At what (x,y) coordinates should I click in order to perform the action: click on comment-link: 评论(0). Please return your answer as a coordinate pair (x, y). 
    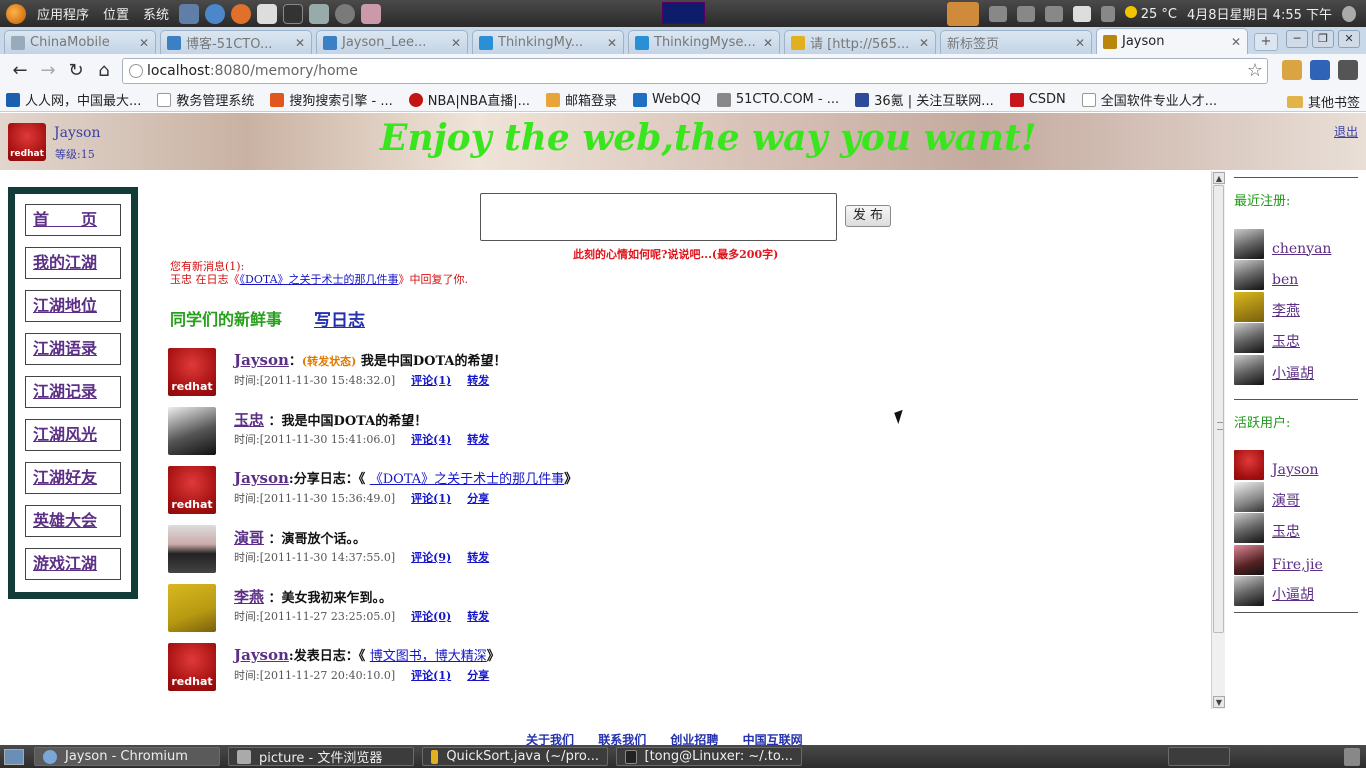
    Looking at the image, I should click on (431, 616).